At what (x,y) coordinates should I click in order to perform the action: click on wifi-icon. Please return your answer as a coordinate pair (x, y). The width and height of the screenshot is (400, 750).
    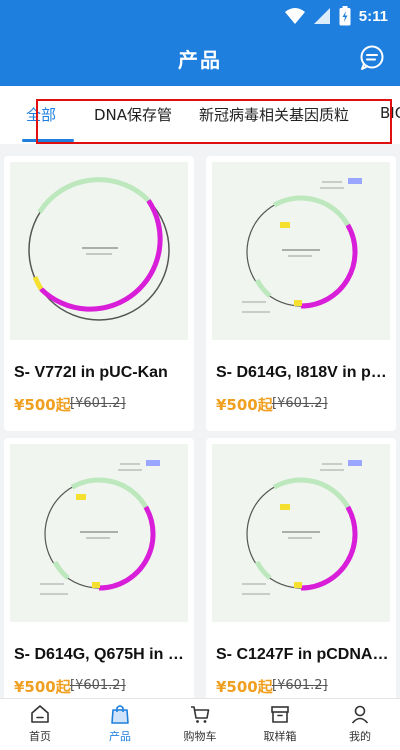
    Looking at the image, I should click on (294, 16).